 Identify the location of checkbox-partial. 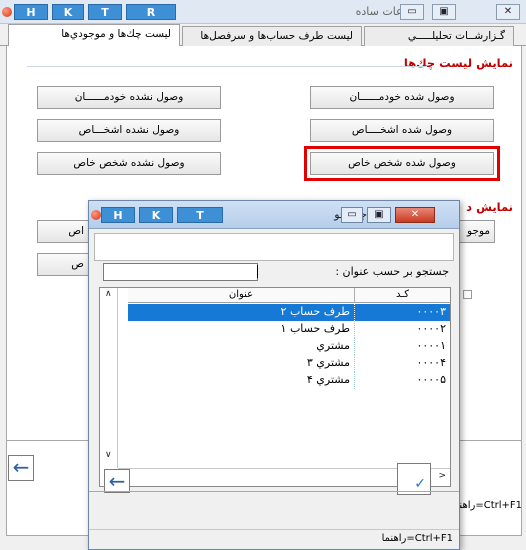
(467, 294).